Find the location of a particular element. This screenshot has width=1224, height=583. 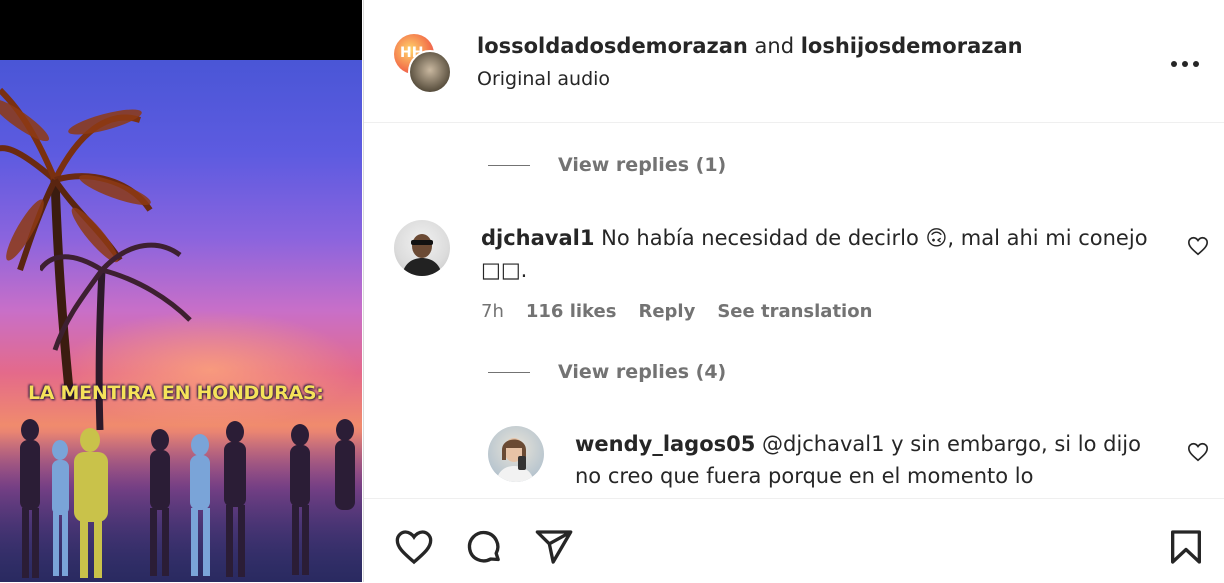

dancers-image is located at coordinates (187, 498).